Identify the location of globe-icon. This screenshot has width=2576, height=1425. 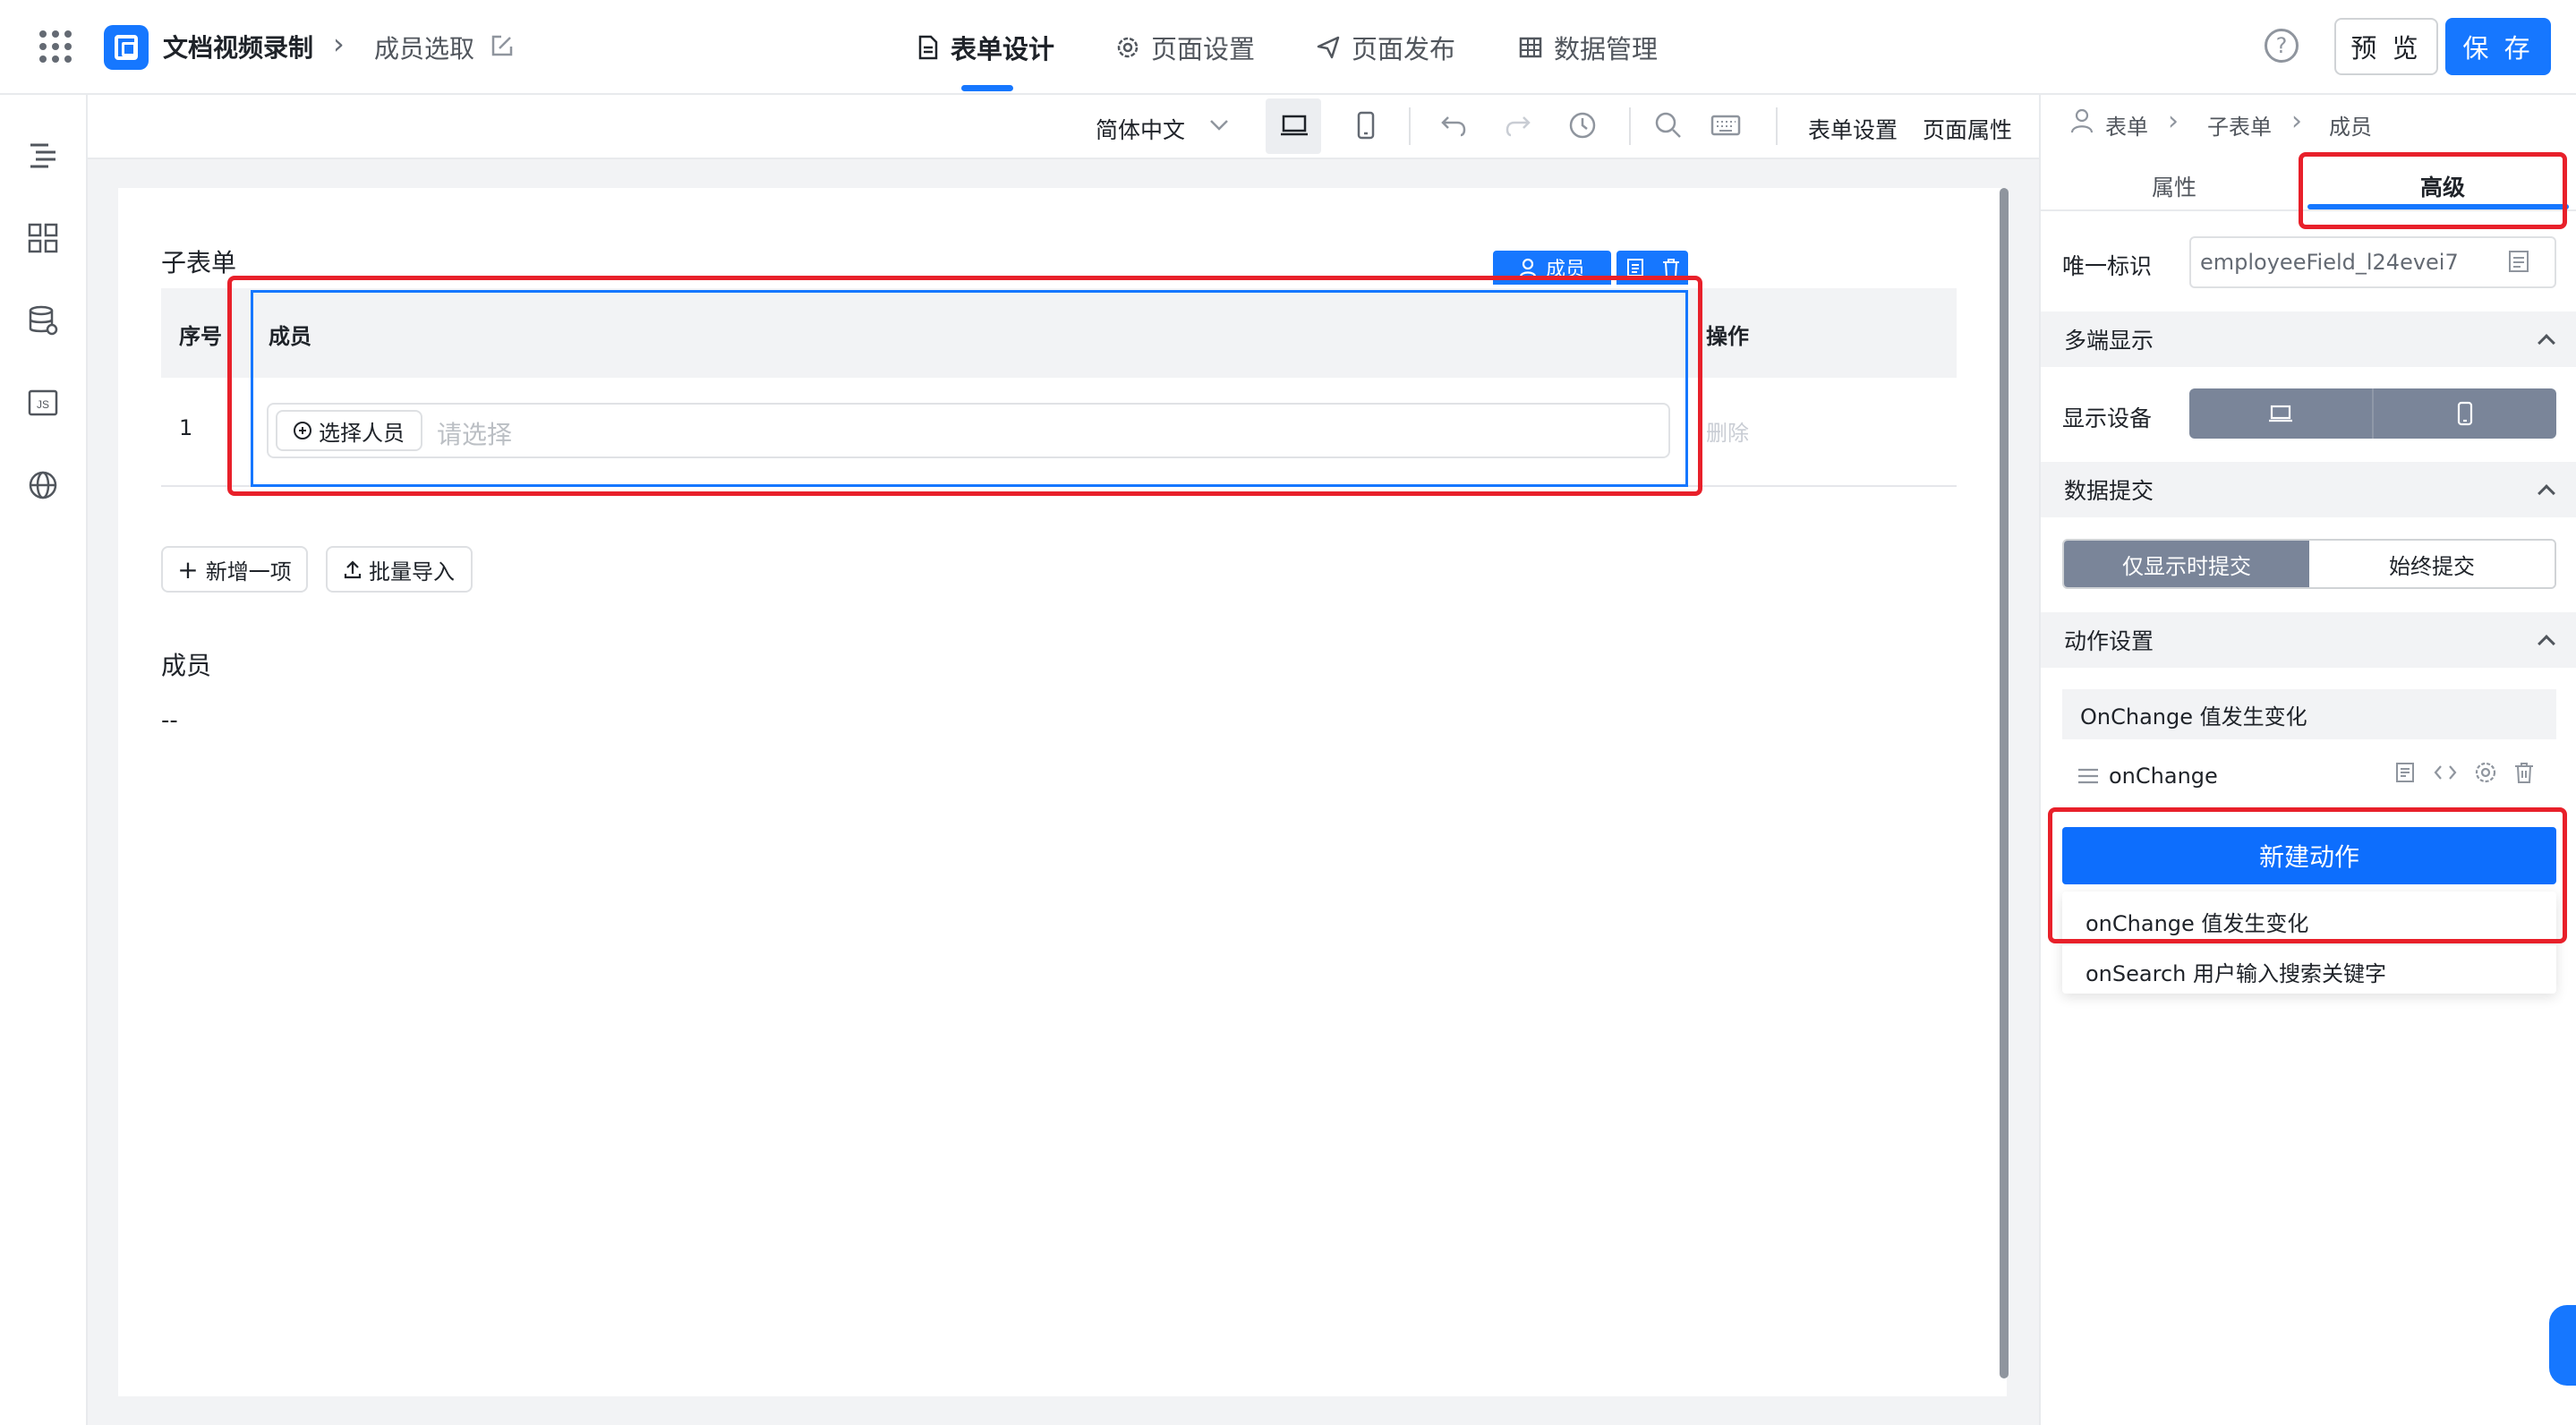
(43, 485).